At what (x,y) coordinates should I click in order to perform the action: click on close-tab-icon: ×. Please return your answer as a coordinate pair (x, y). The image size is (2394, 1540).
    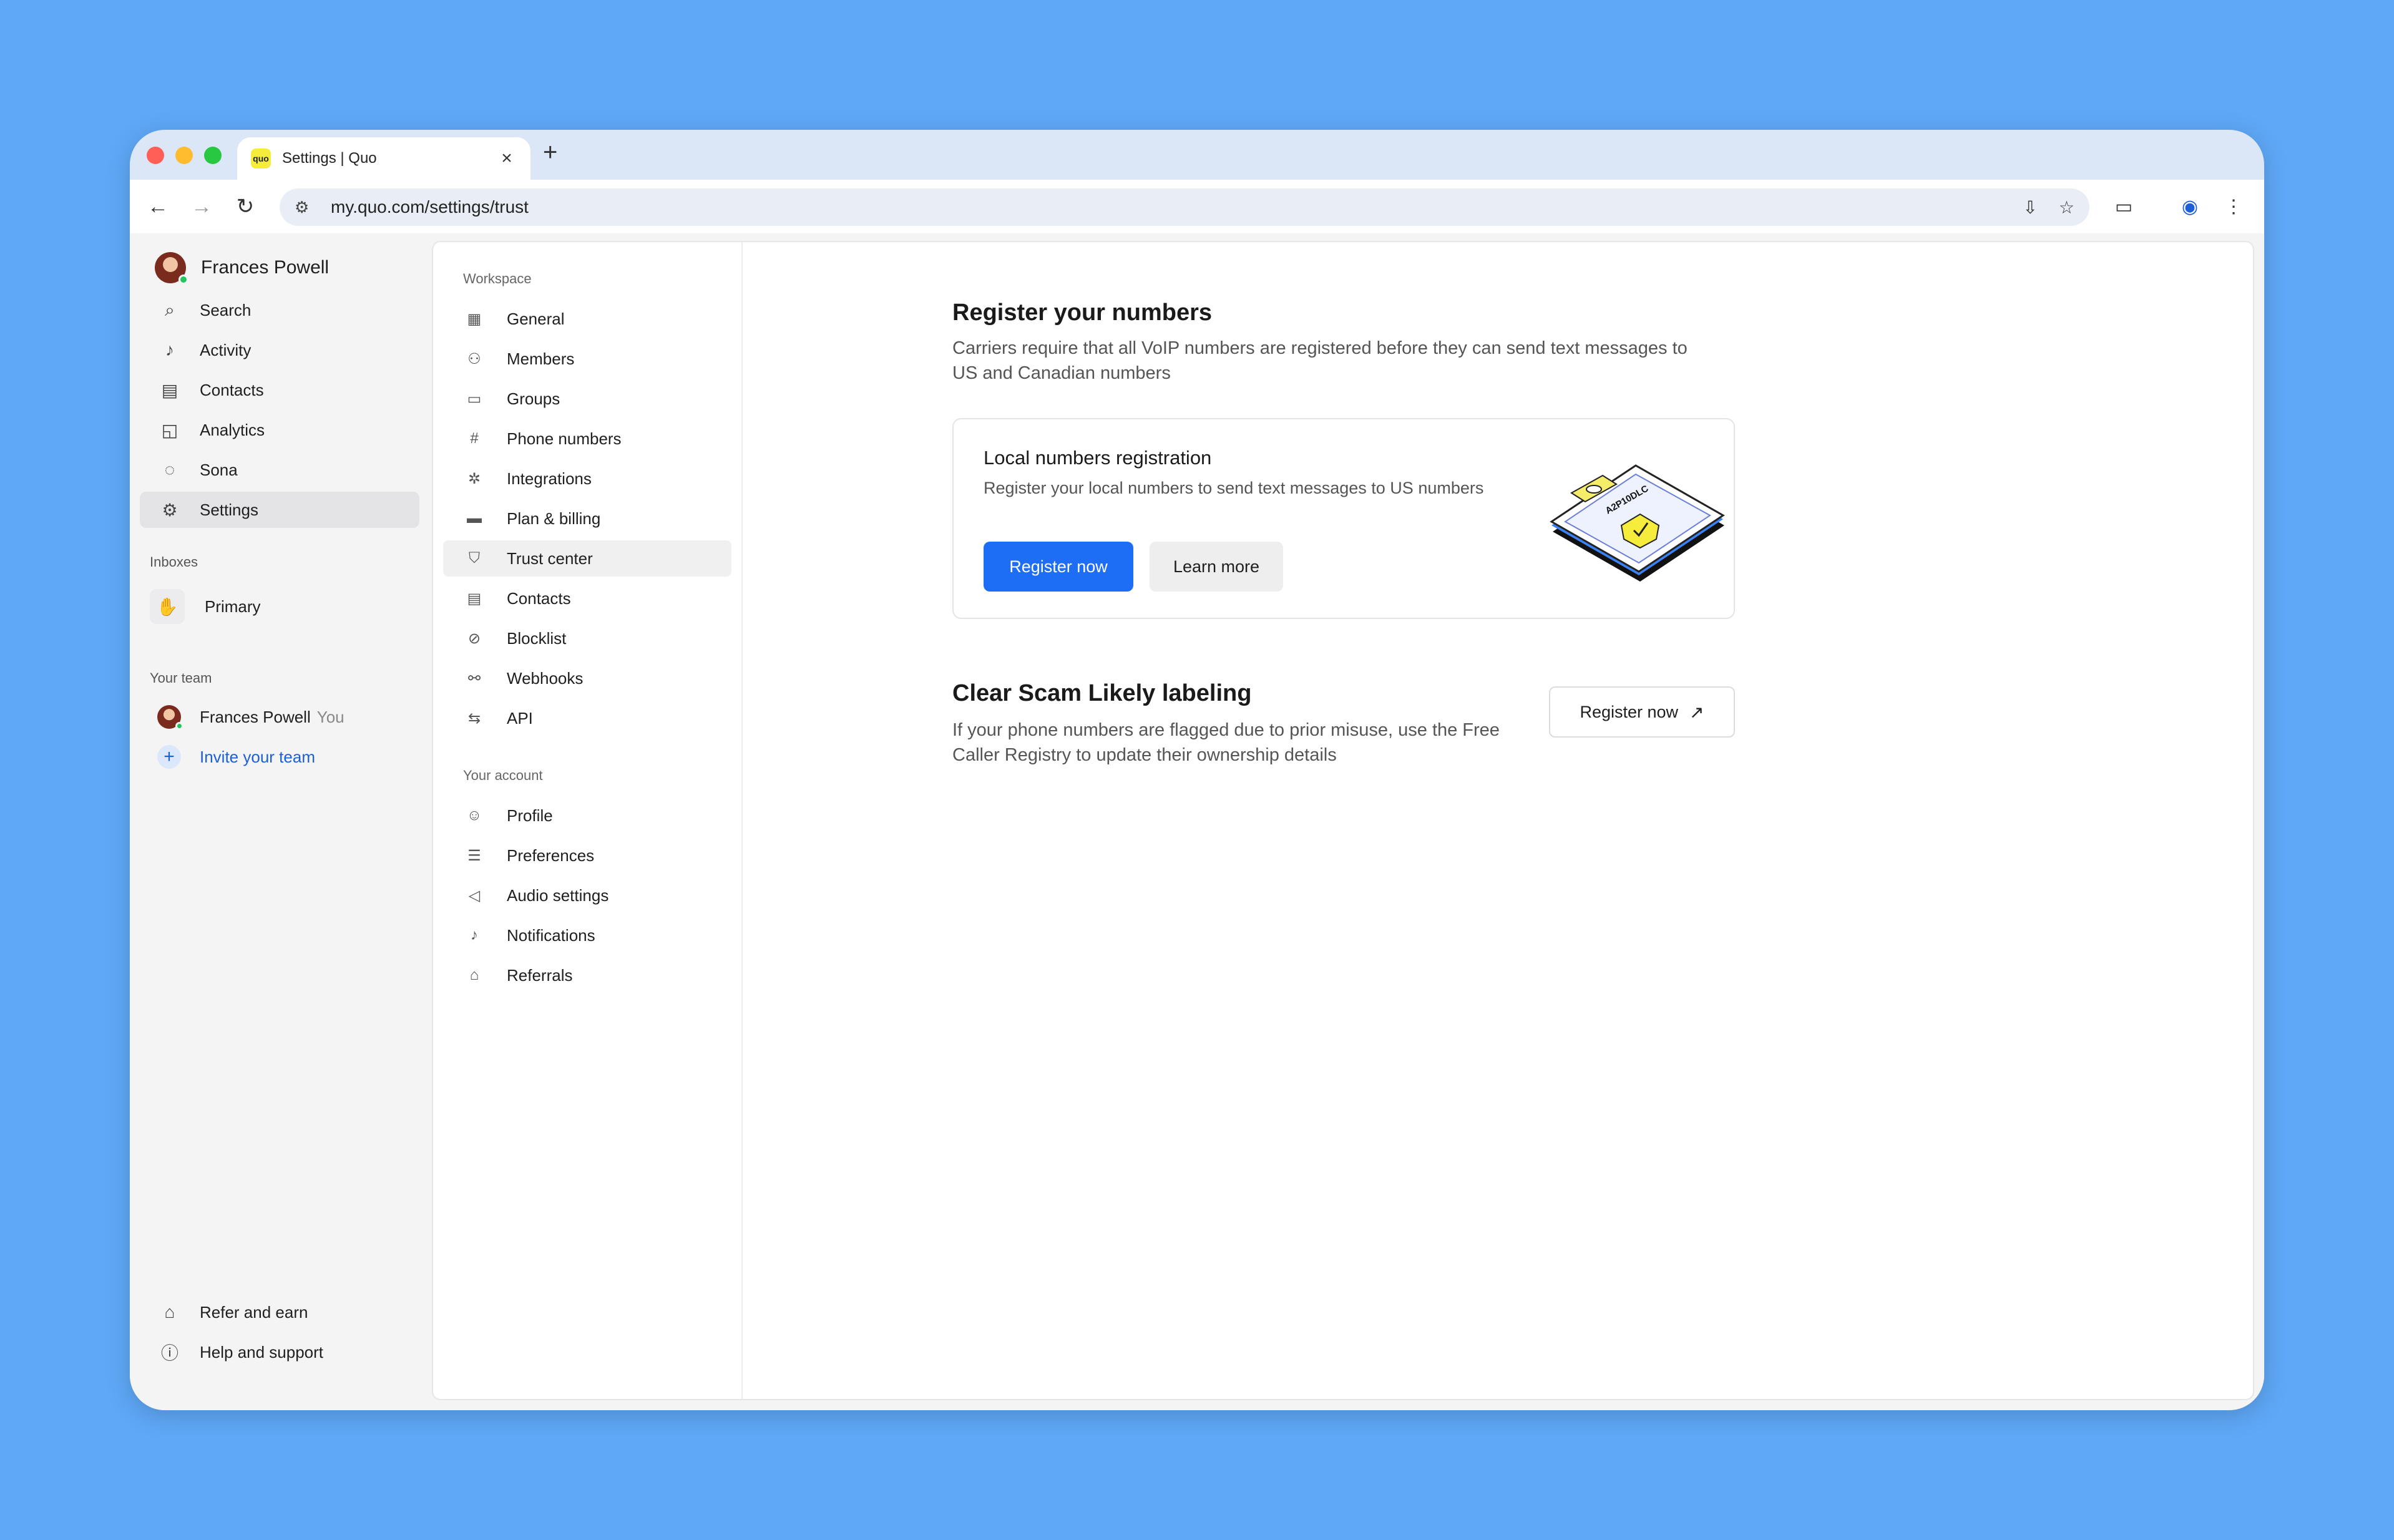
    Looking at the image, I should click on (507, 158).